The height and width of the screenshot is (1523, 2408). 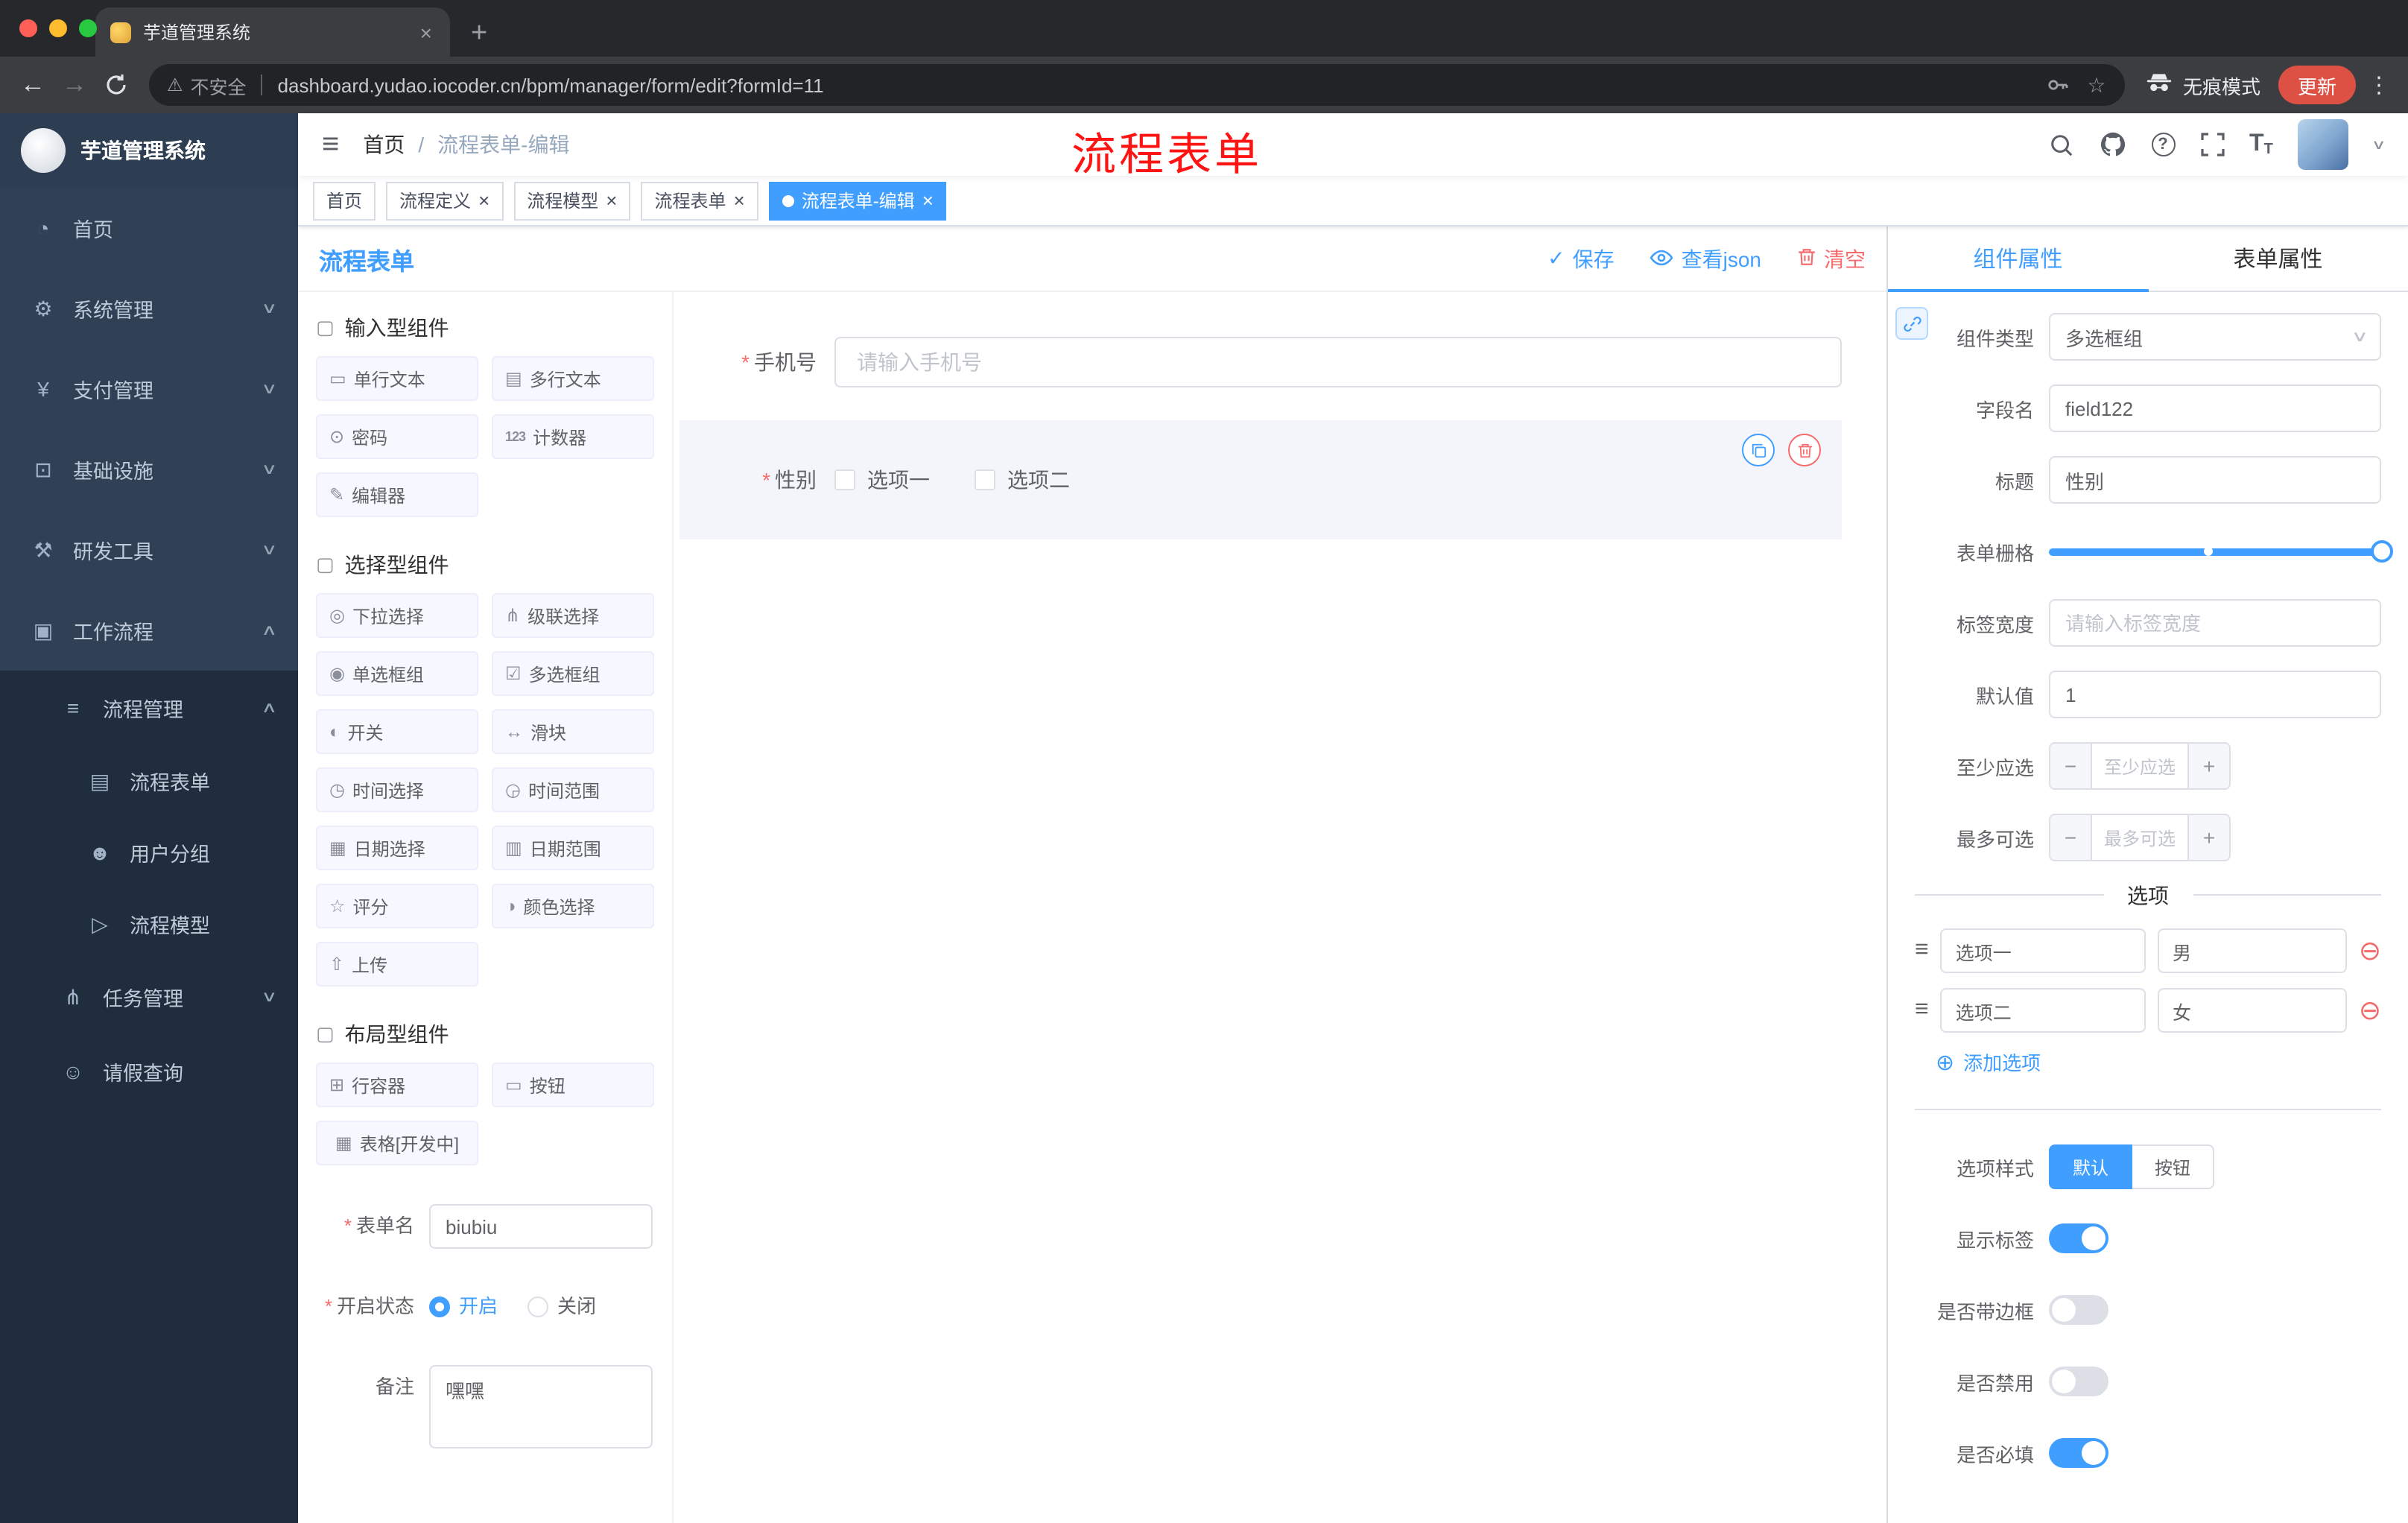 I want to click on github-icon, so click(x=2112, y=144).